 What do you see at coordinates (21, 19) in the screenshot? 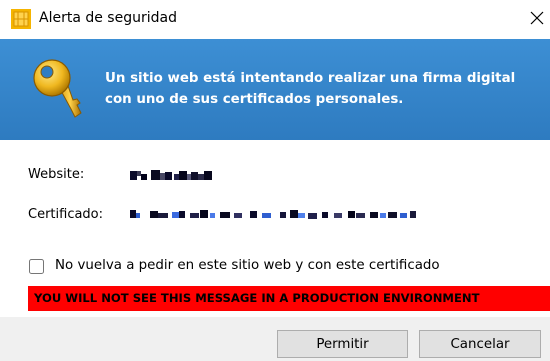
I see `certificate-chip-icon` at bounding box center [21, 19].